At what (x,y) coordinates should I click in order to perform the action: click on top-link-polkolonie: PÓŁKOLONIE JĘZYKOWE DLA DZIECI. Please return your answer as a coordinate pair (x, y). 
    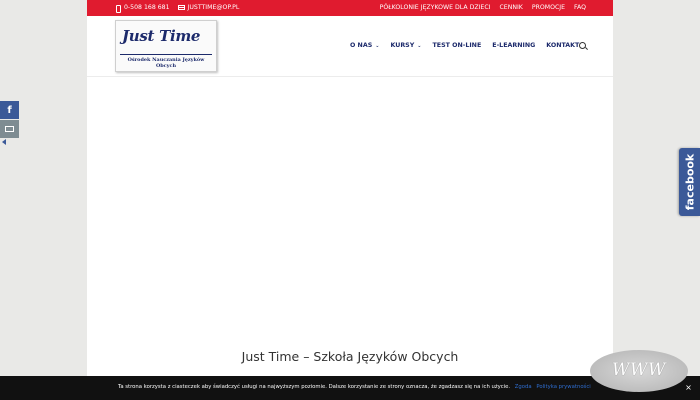
    Looking at the image, I should click on (435, 7).